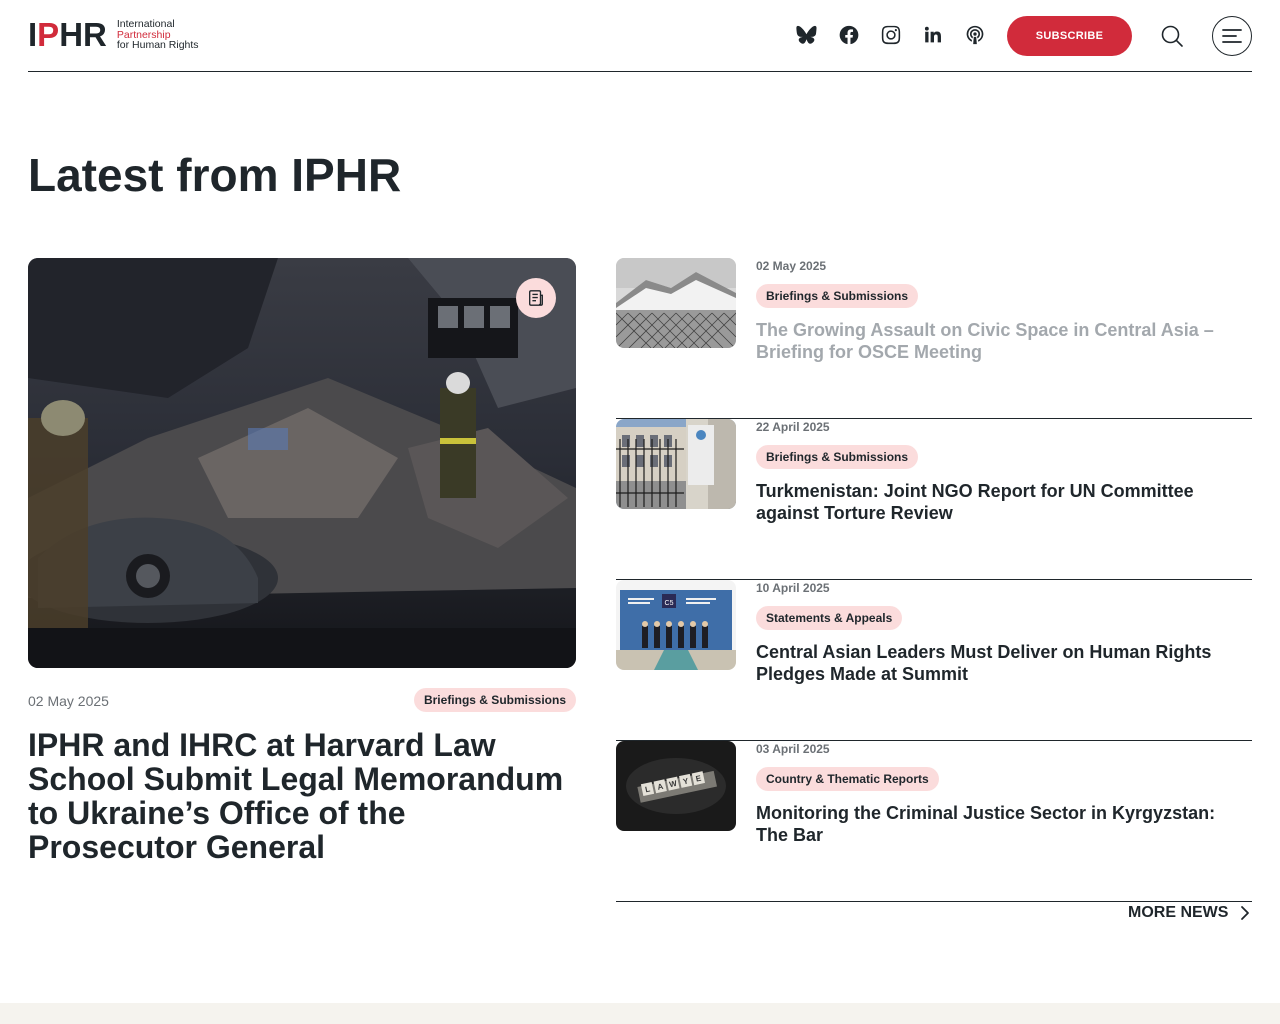 The height and width of the screenshot is (1024, 1280). Describe the element at coordinates (494, 700) in the screenshot. I see `featured-category-tag: Briefings & Submissions` at that location.